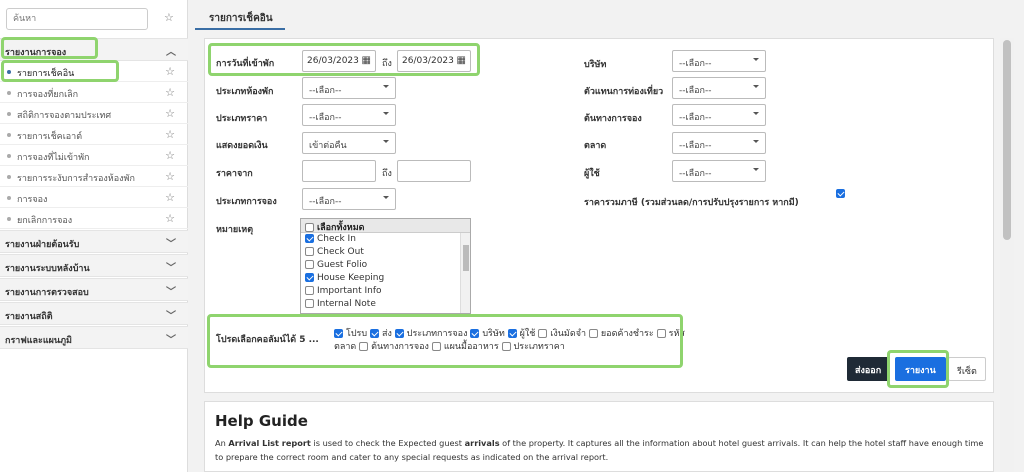 This screenshot has height=472, width=1024. What do you see at coordinates (840, 193) in the screenshot?
I see `tax-checkbox` at bounding box center [840, 193].